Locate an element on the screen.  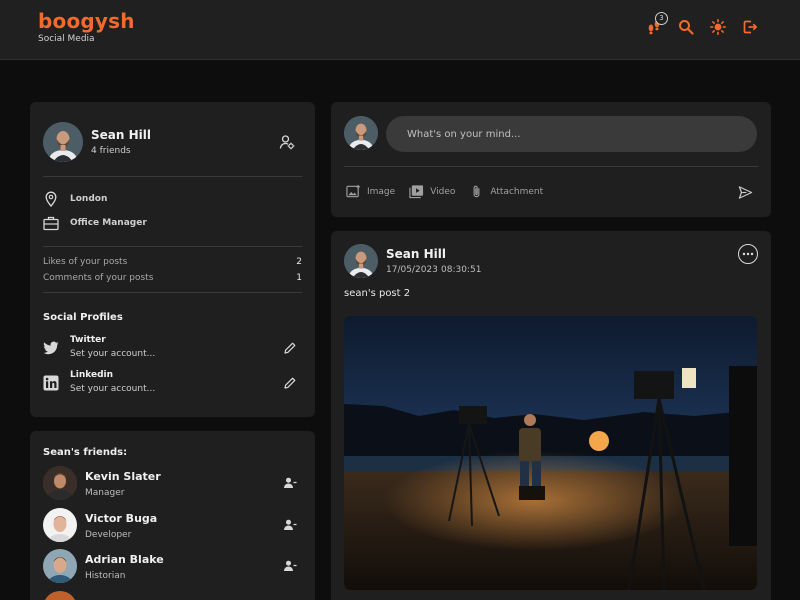
notification-badge: 3 is located at coordinates (661, 18).